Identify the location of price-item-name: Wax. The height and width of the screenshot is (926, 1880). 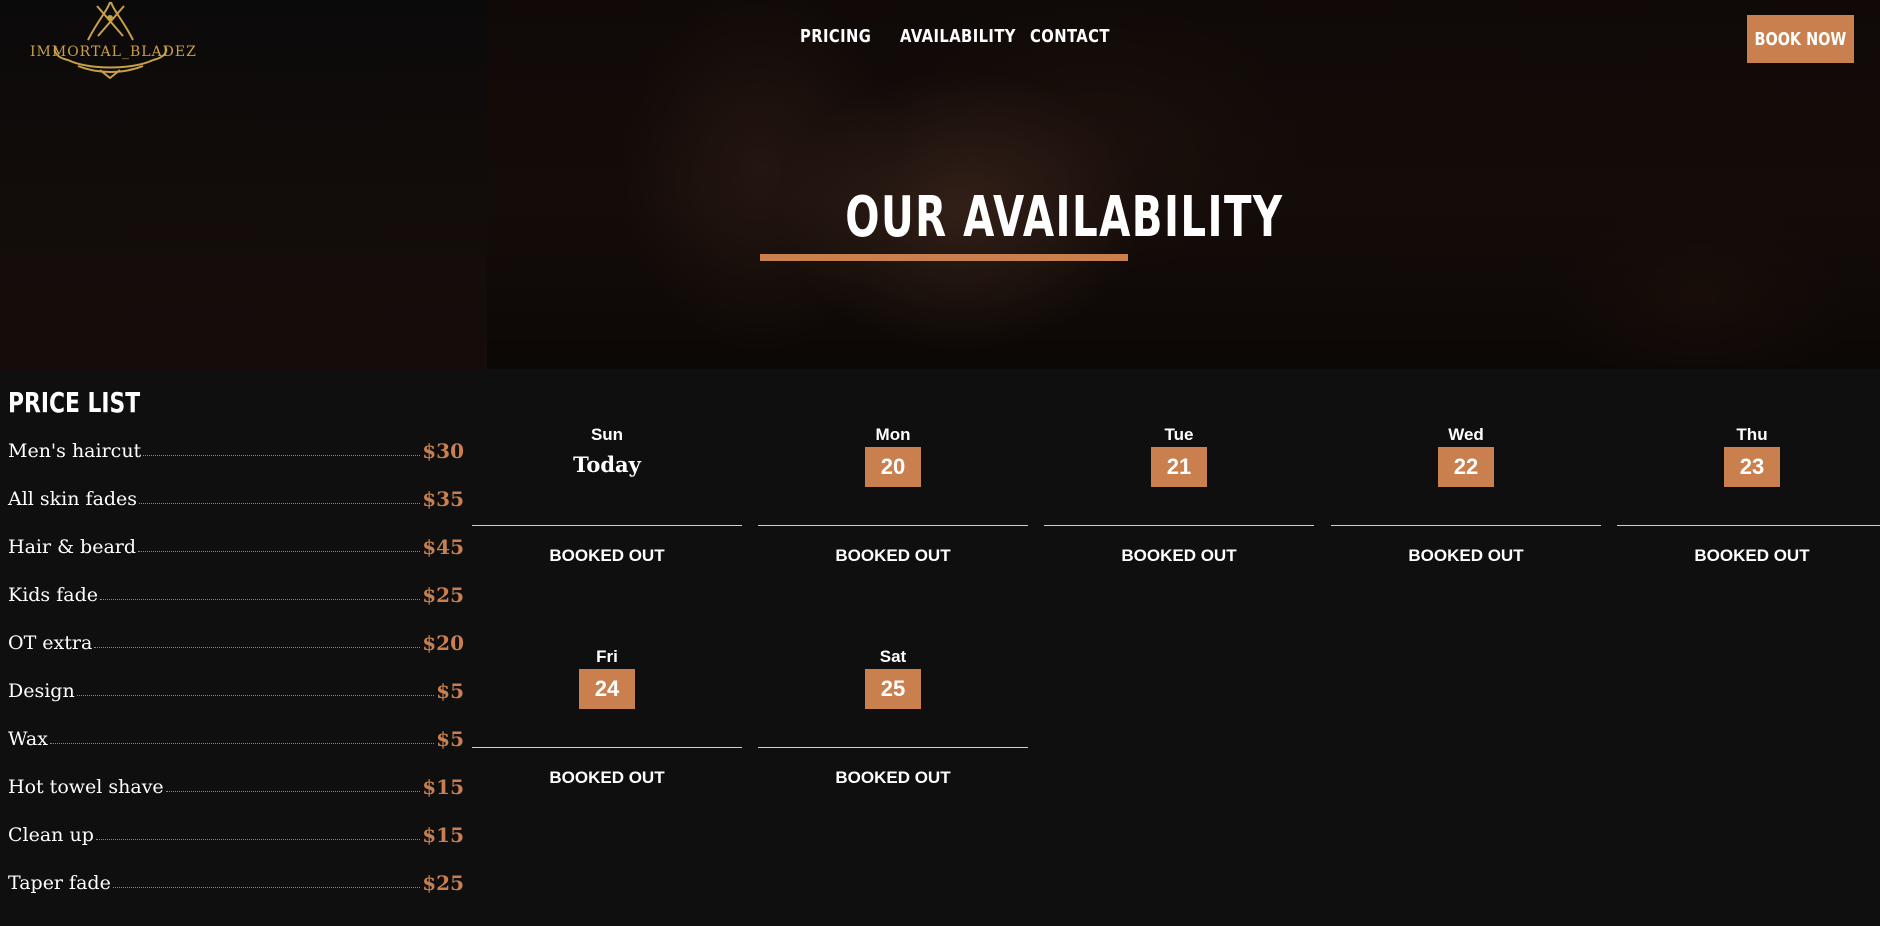
(28, 739).